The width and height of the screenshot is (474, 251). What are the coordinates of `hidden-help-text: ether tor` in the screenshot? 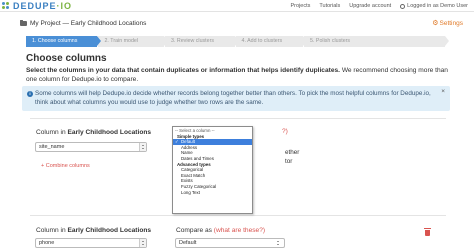 It's located at (292, 157).